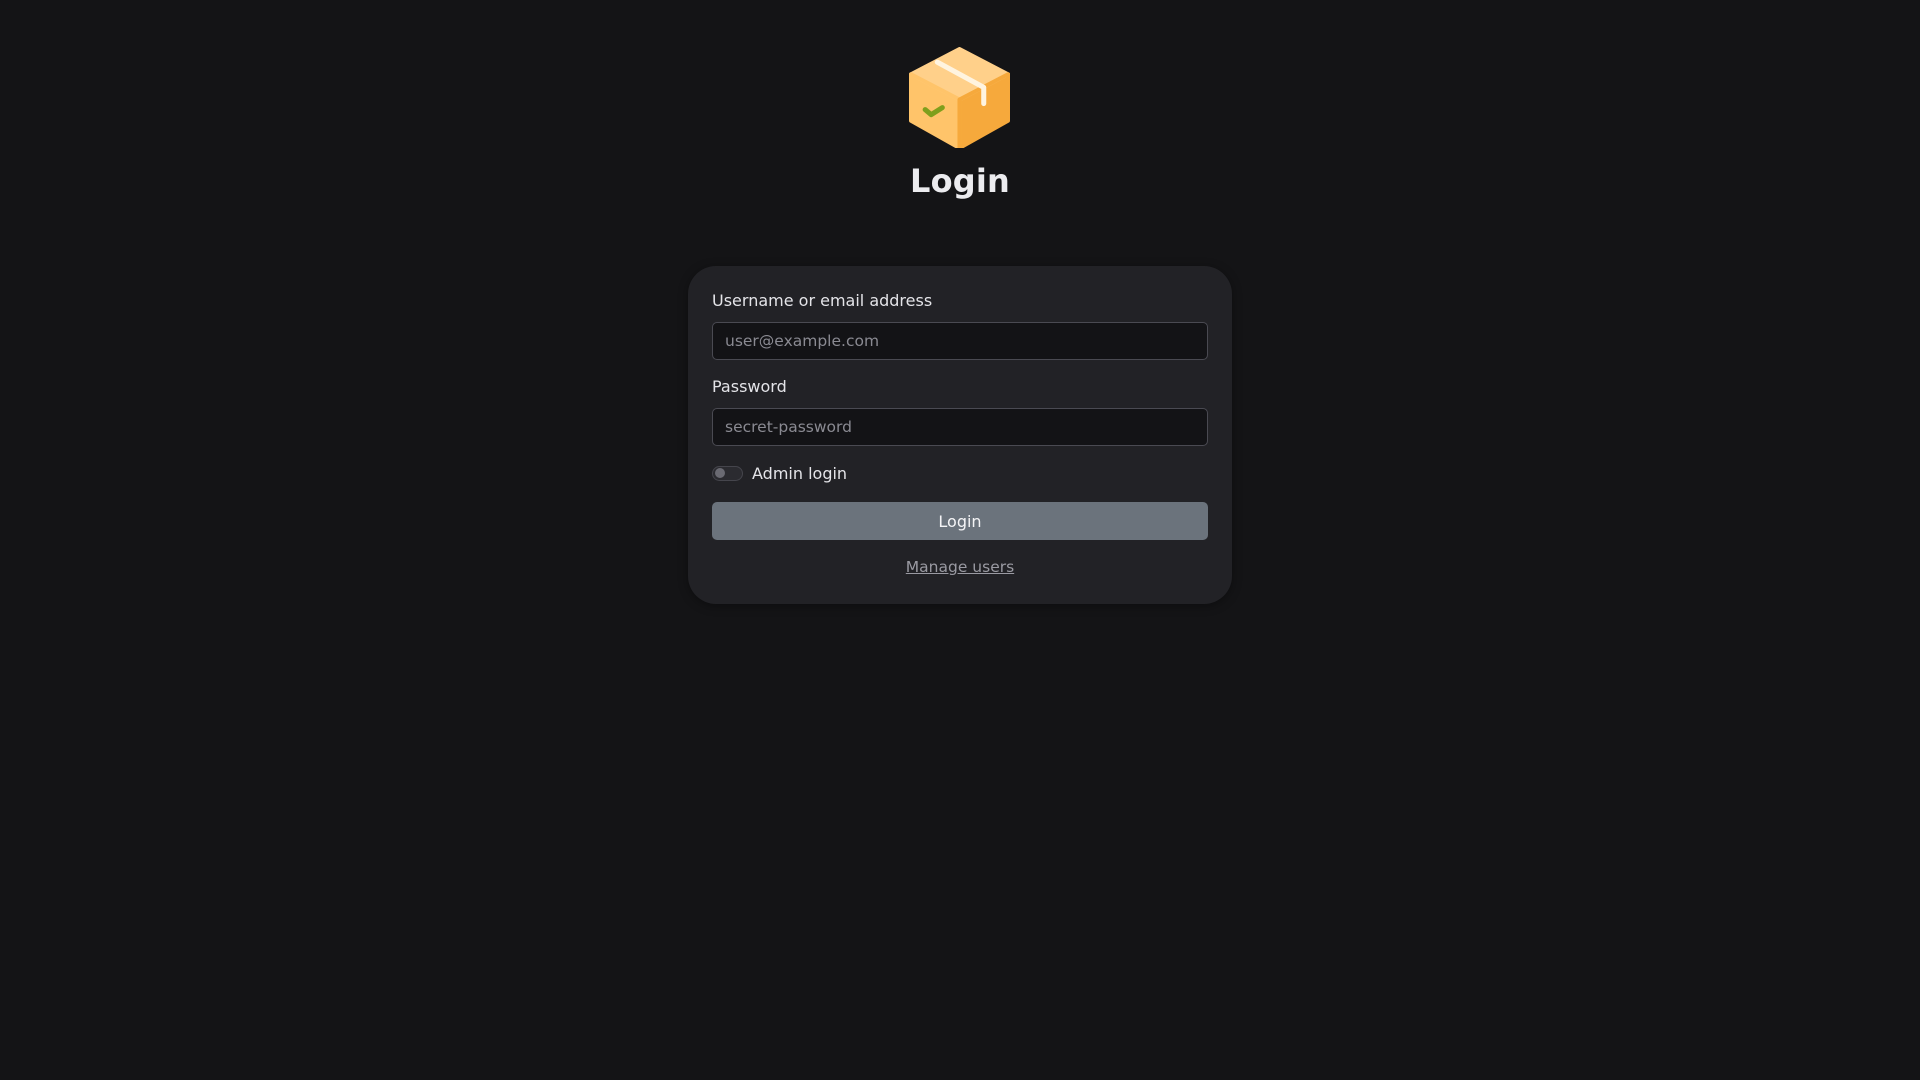  What do you see at coordinates (959, 97) in the screenshot?
I see `package-box-icon` at bounding box center [959, 97].